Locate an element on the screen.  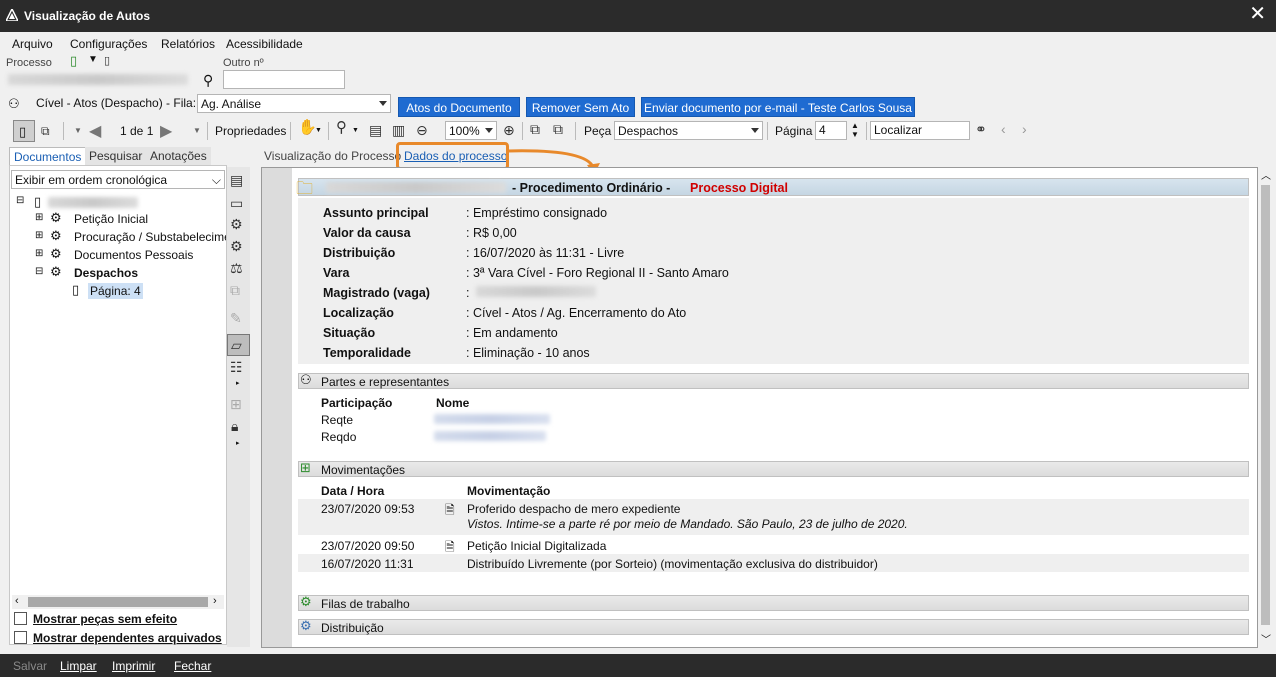
check-pecas-label: Mostrar peças sem efeito is located at coordinates (105, 619).